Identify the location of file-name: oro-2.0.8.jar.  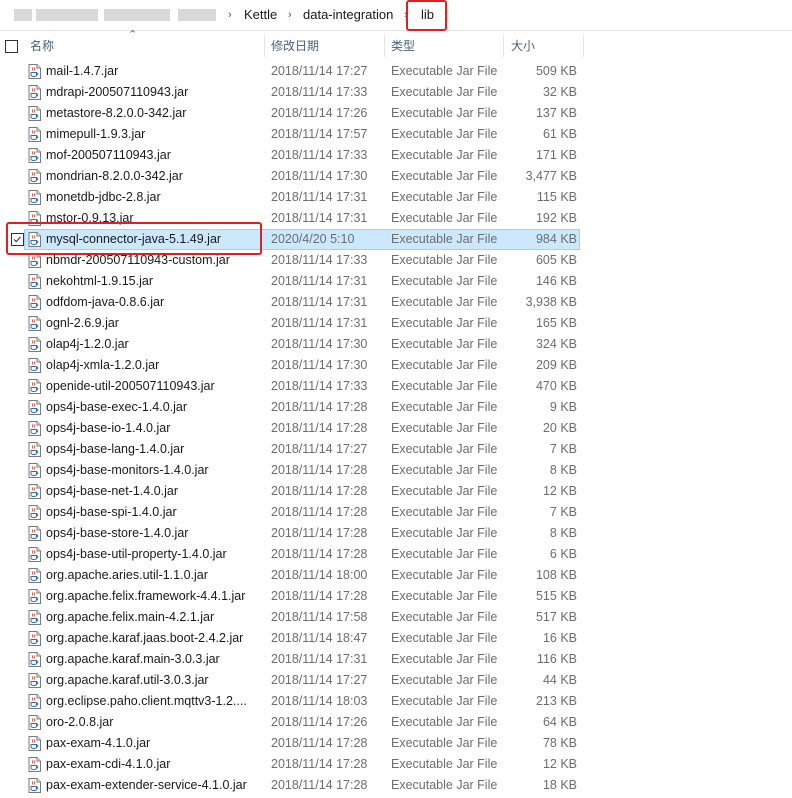
(154, 722).